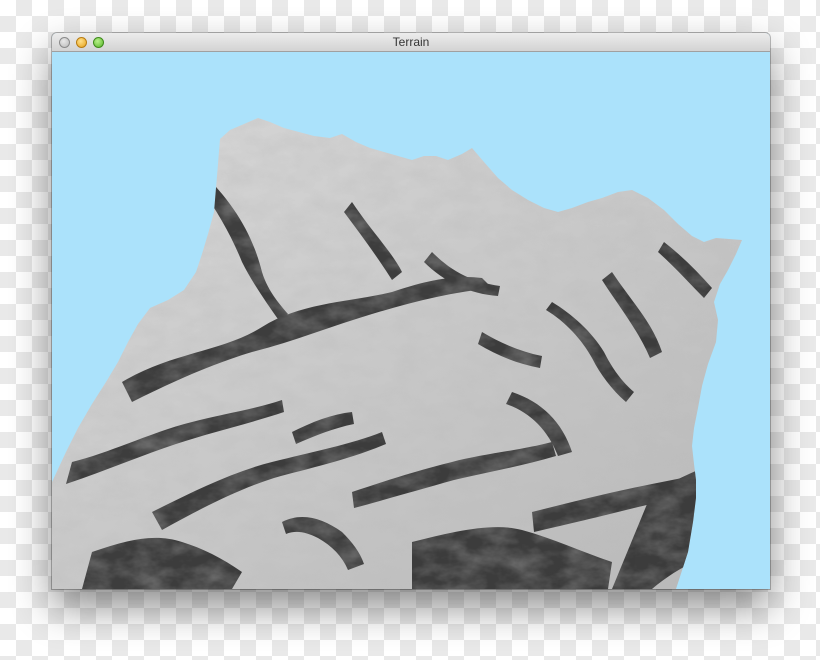 Image resolution: width=820 pixels, height=660 pixels. I want to click on title-bar: Terrain, so click(411, 42).